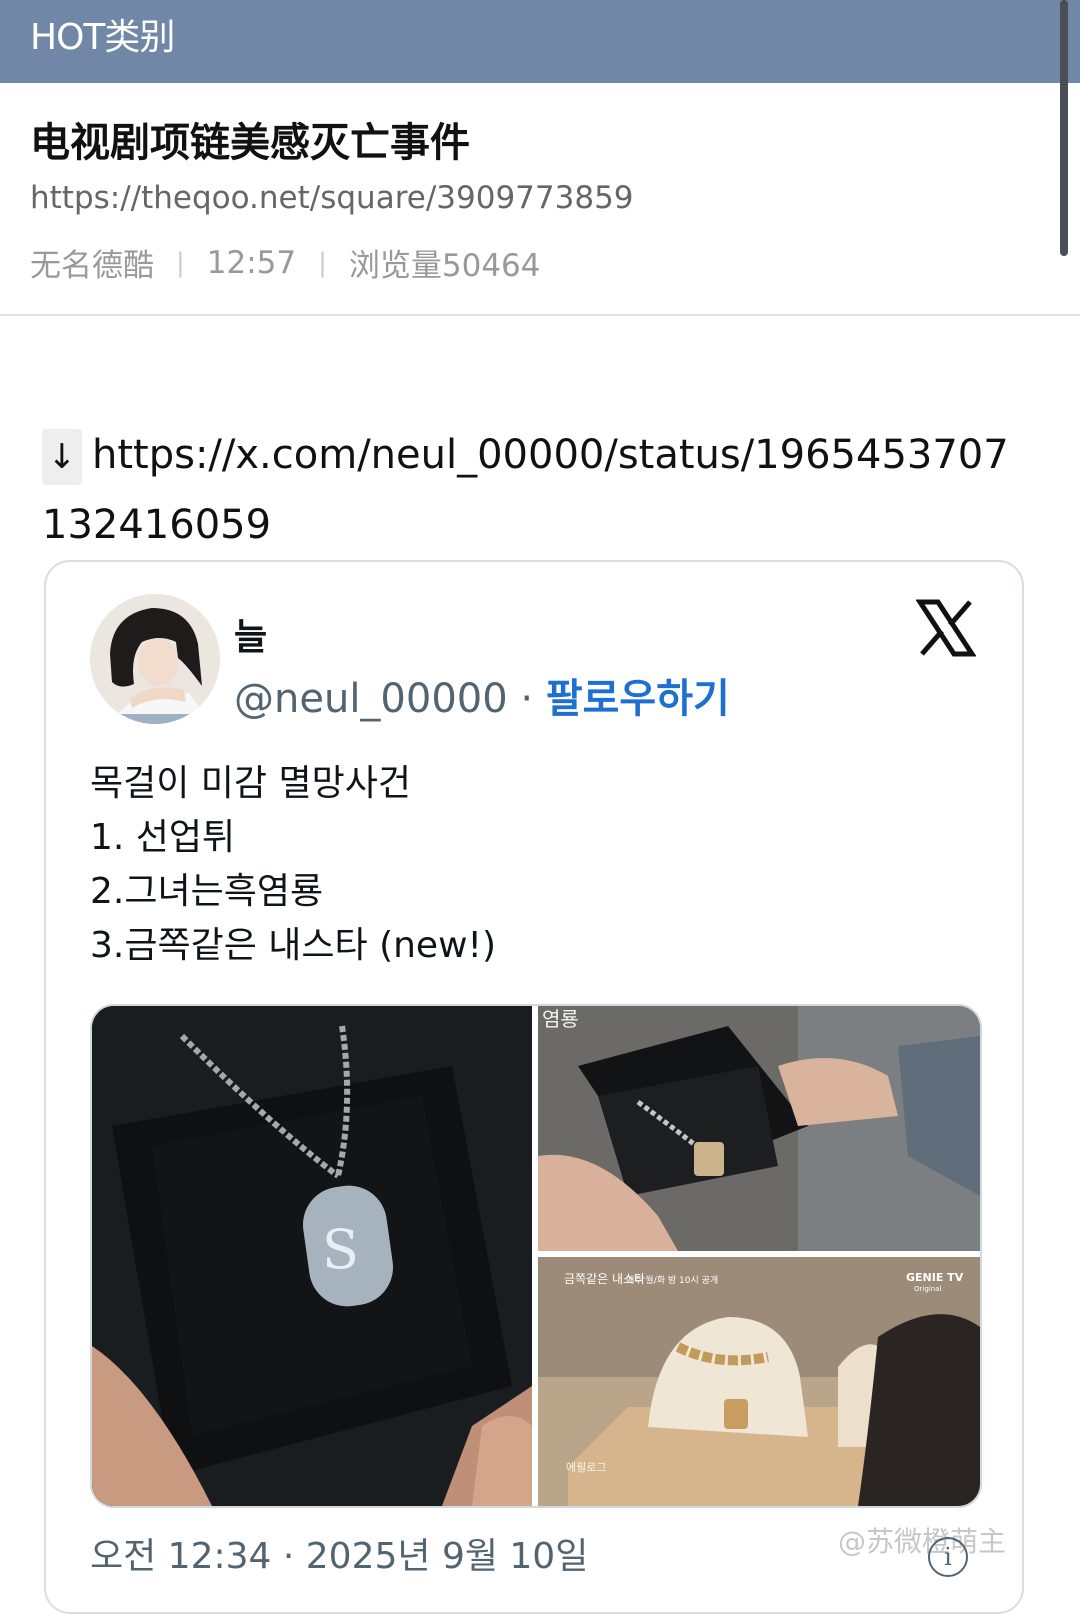  Describe the element at coordinates (312, 1256) in the screenshot. I see `media-image-pendant: S` at that location.